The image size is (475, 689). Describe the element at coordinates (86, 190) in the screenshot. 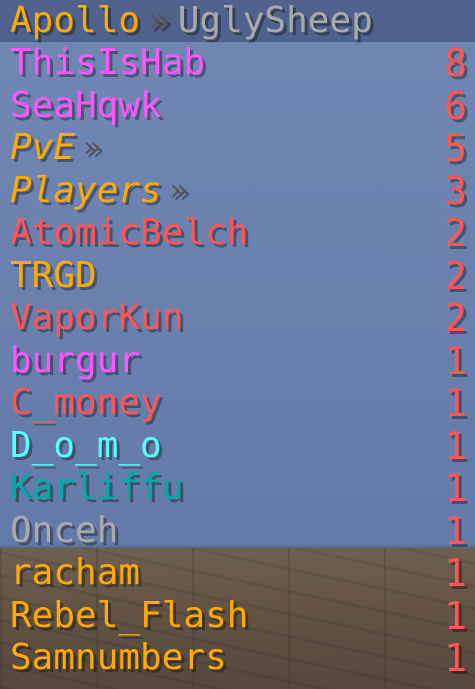

I see `row-label: Players` at that location.